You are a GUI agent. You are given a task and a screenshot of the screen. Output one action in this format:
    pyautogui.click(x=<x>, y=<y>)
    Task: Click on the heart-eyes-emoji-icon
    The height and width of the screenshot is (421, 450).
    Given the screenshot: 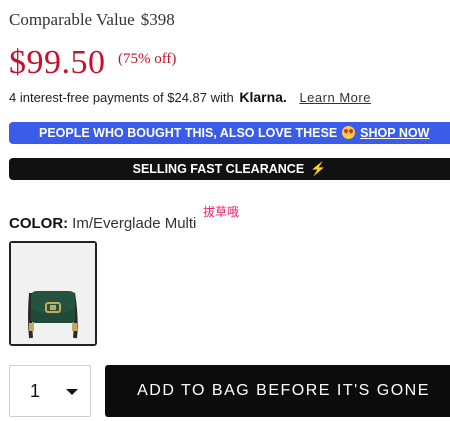 What is the action you would take?
    pyautogui.click(x=349, y=132)
    